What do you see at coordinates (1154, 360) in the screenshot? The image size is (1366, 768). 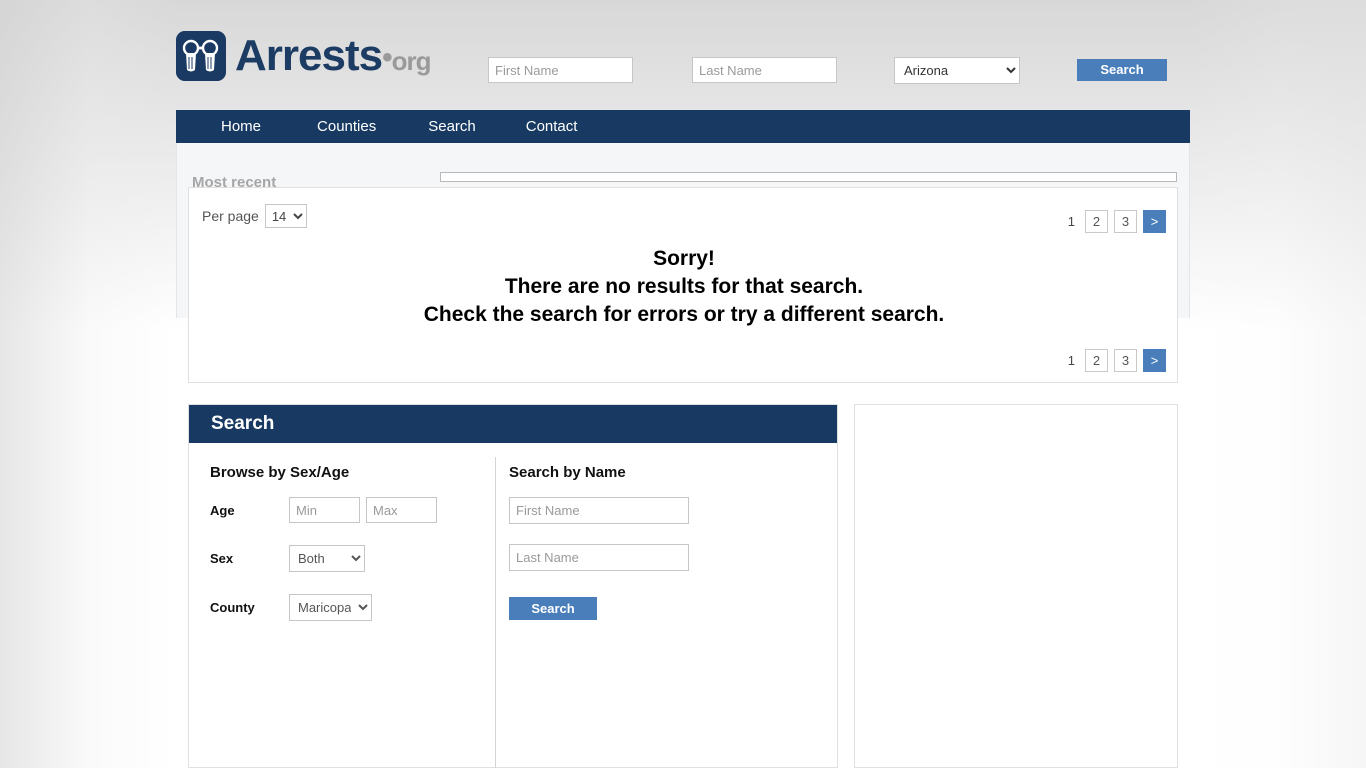 I see `pagination-next-button-bottom: >` at bounding box center [1154, 360].